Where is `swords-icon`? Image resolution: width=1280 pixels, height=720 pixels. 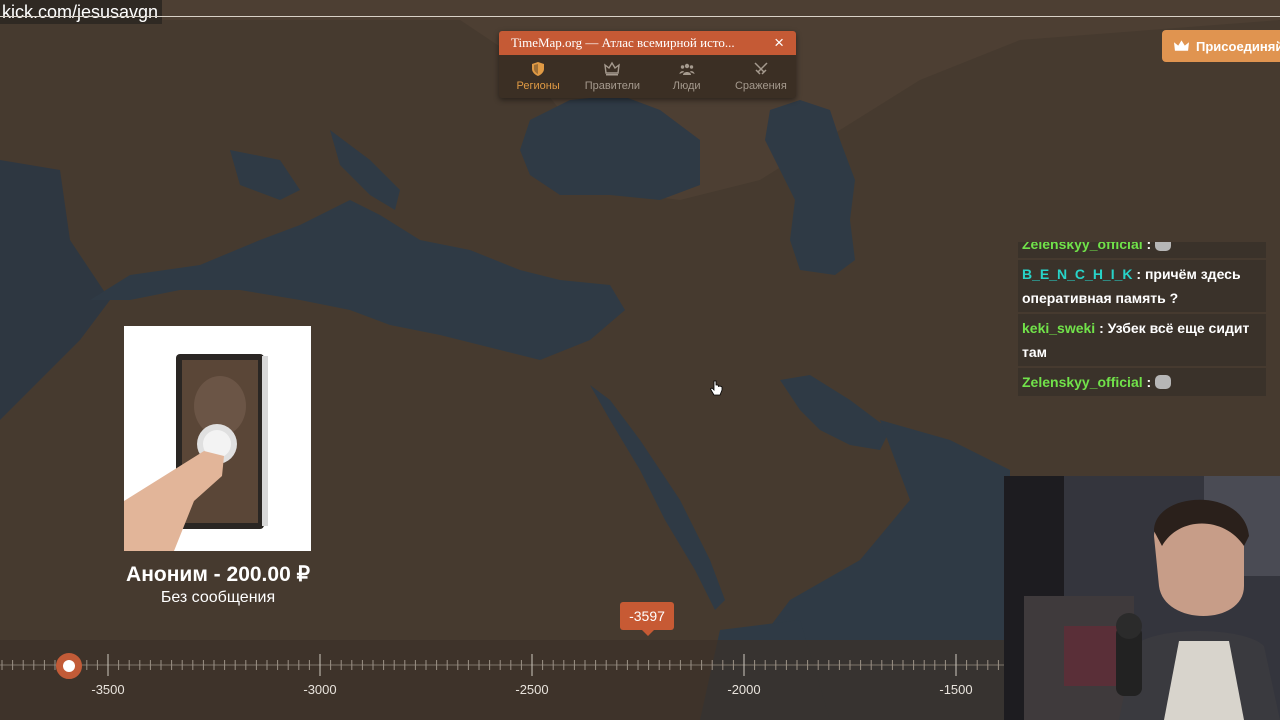
swords-icon is located at coordinates (761, 68).